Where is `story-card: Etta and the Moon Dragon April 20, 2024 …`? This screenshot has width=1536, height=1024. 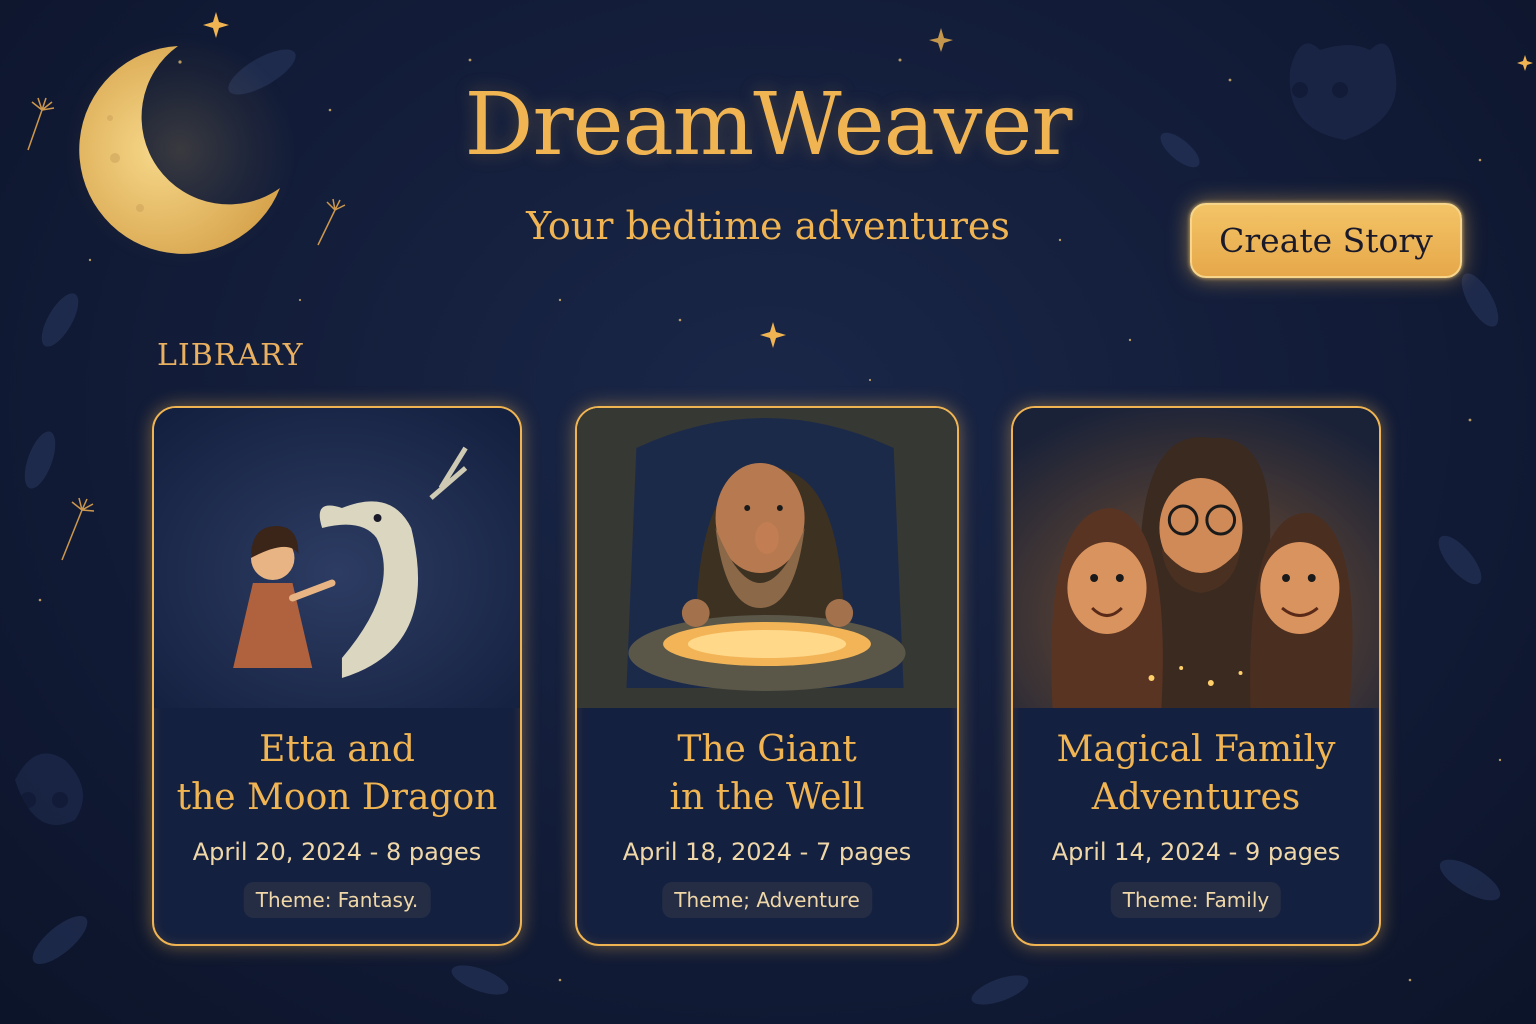 story-card: Etta and the Moon Dragon April 20, 2024 … is located at coordinates (337, 676).